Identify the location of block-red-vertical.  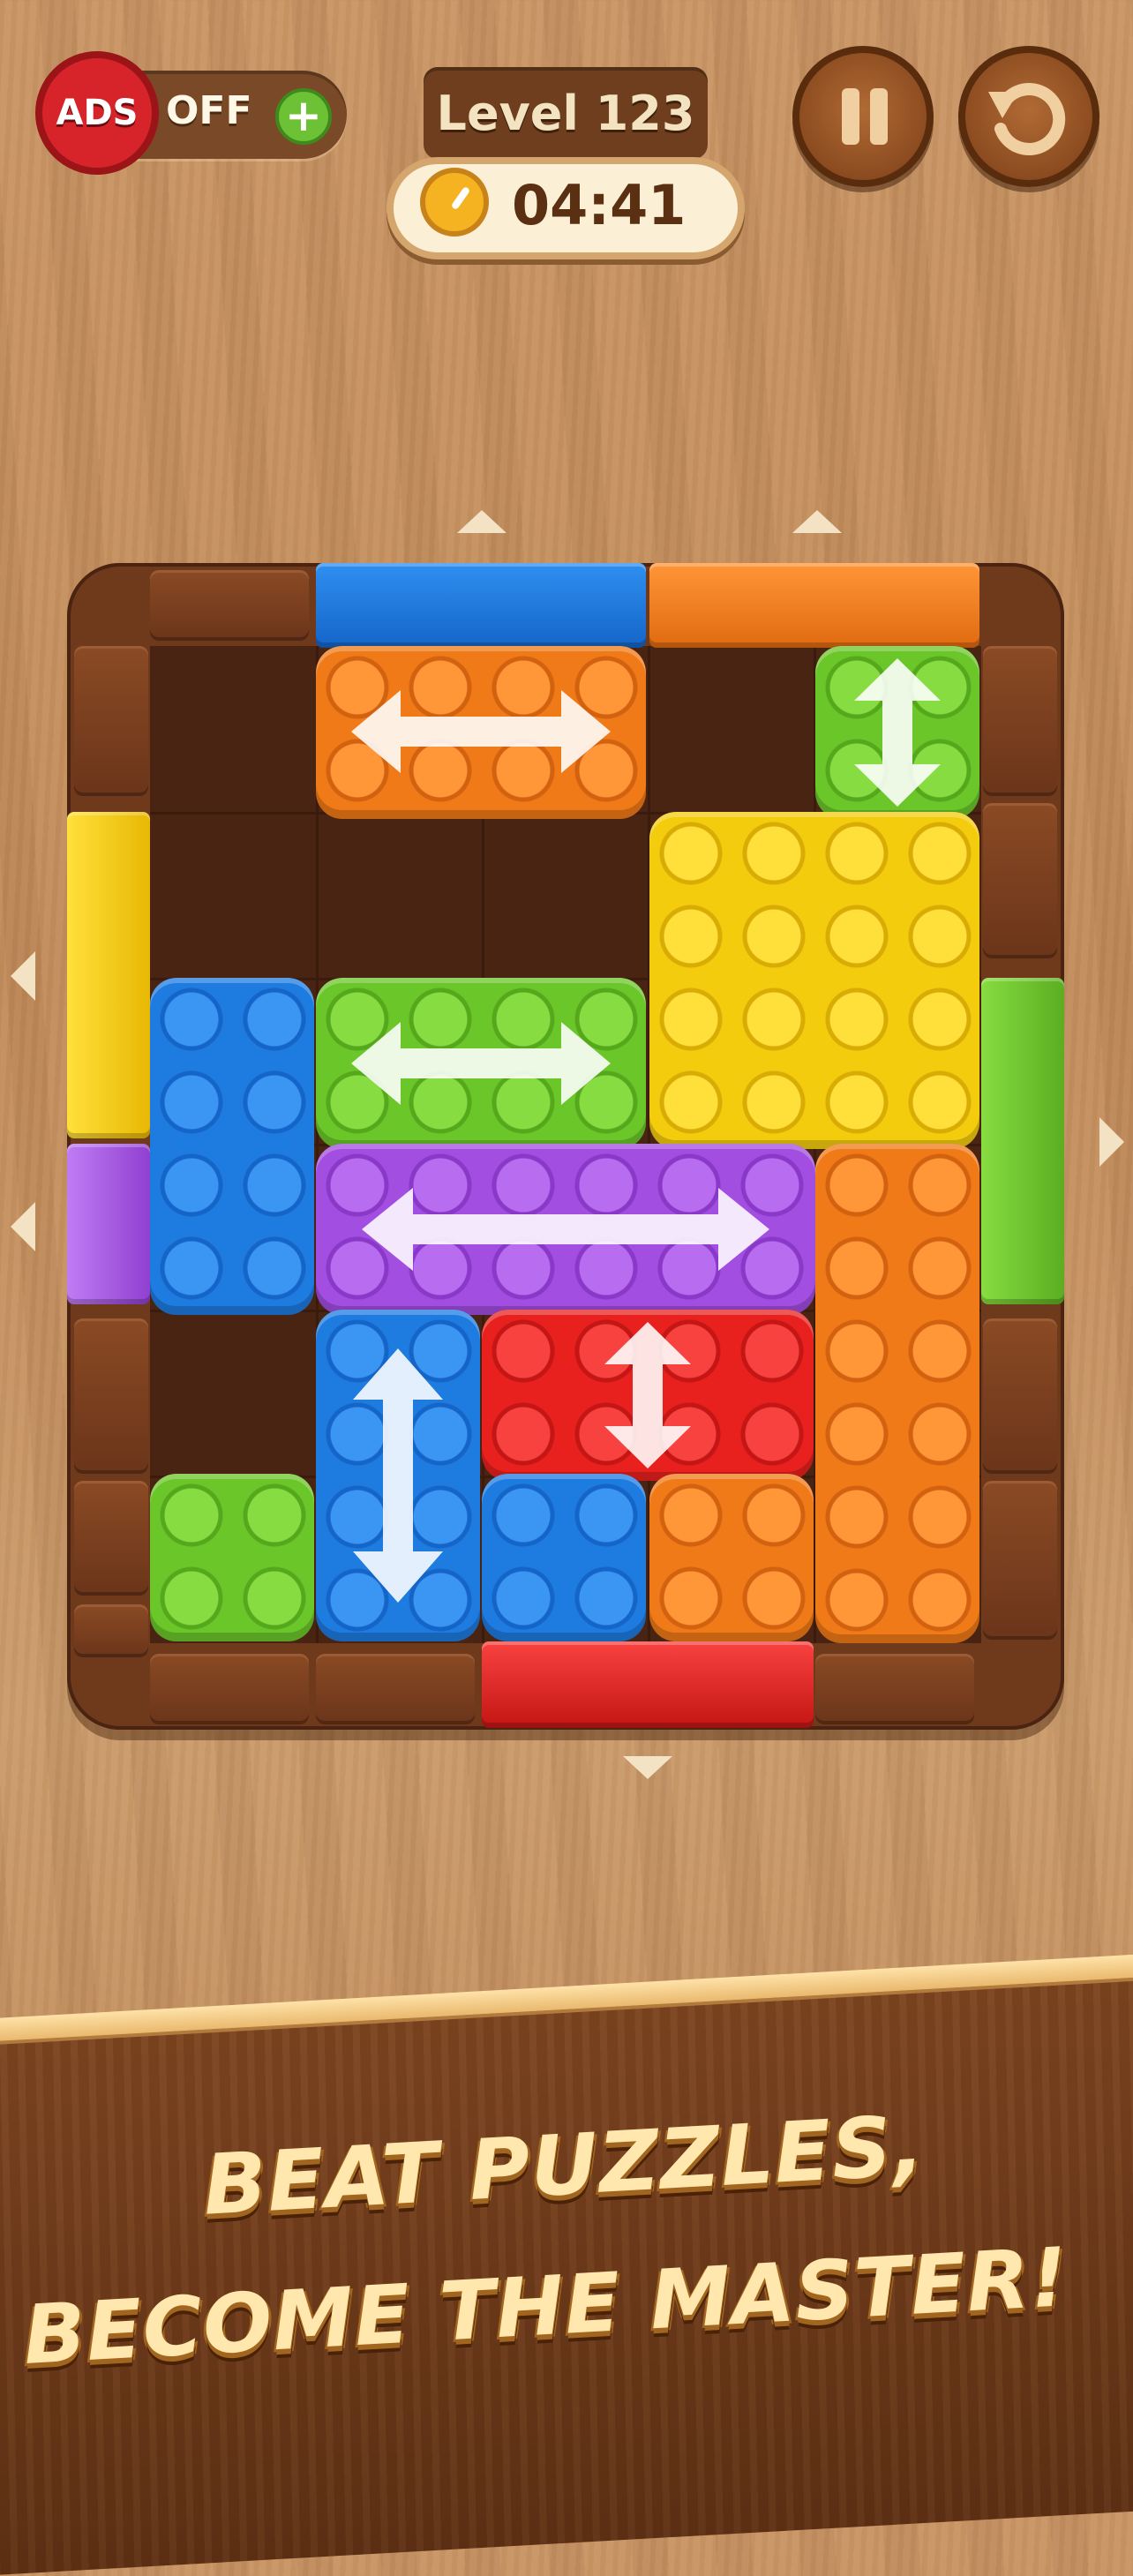
(648, 1395).